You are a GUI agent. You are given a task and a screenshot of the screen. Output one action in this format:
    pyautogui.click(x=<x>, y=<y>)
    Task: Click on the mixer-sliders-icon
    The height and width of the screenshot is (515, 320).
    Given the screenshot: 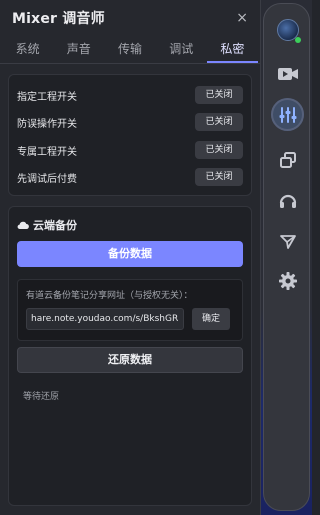 What is the action you would take?
    pyautogui.click(x=287, y=114)
    